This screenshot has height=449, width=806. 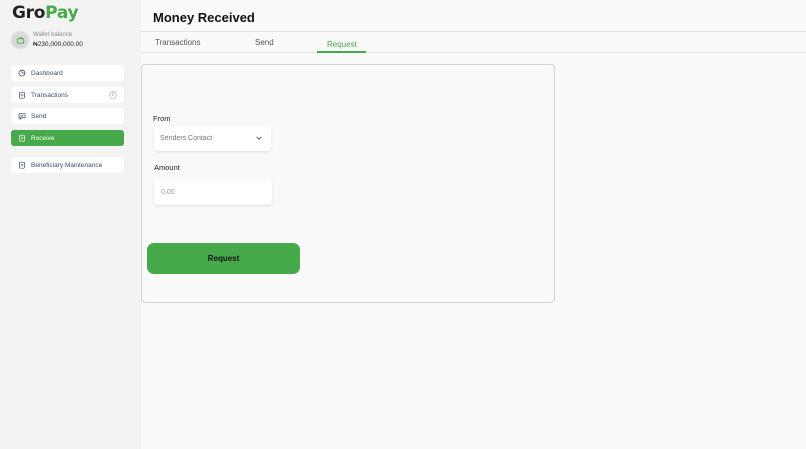 I want to click on wallet-label: Wallet balance, so click(x=53, y=35).